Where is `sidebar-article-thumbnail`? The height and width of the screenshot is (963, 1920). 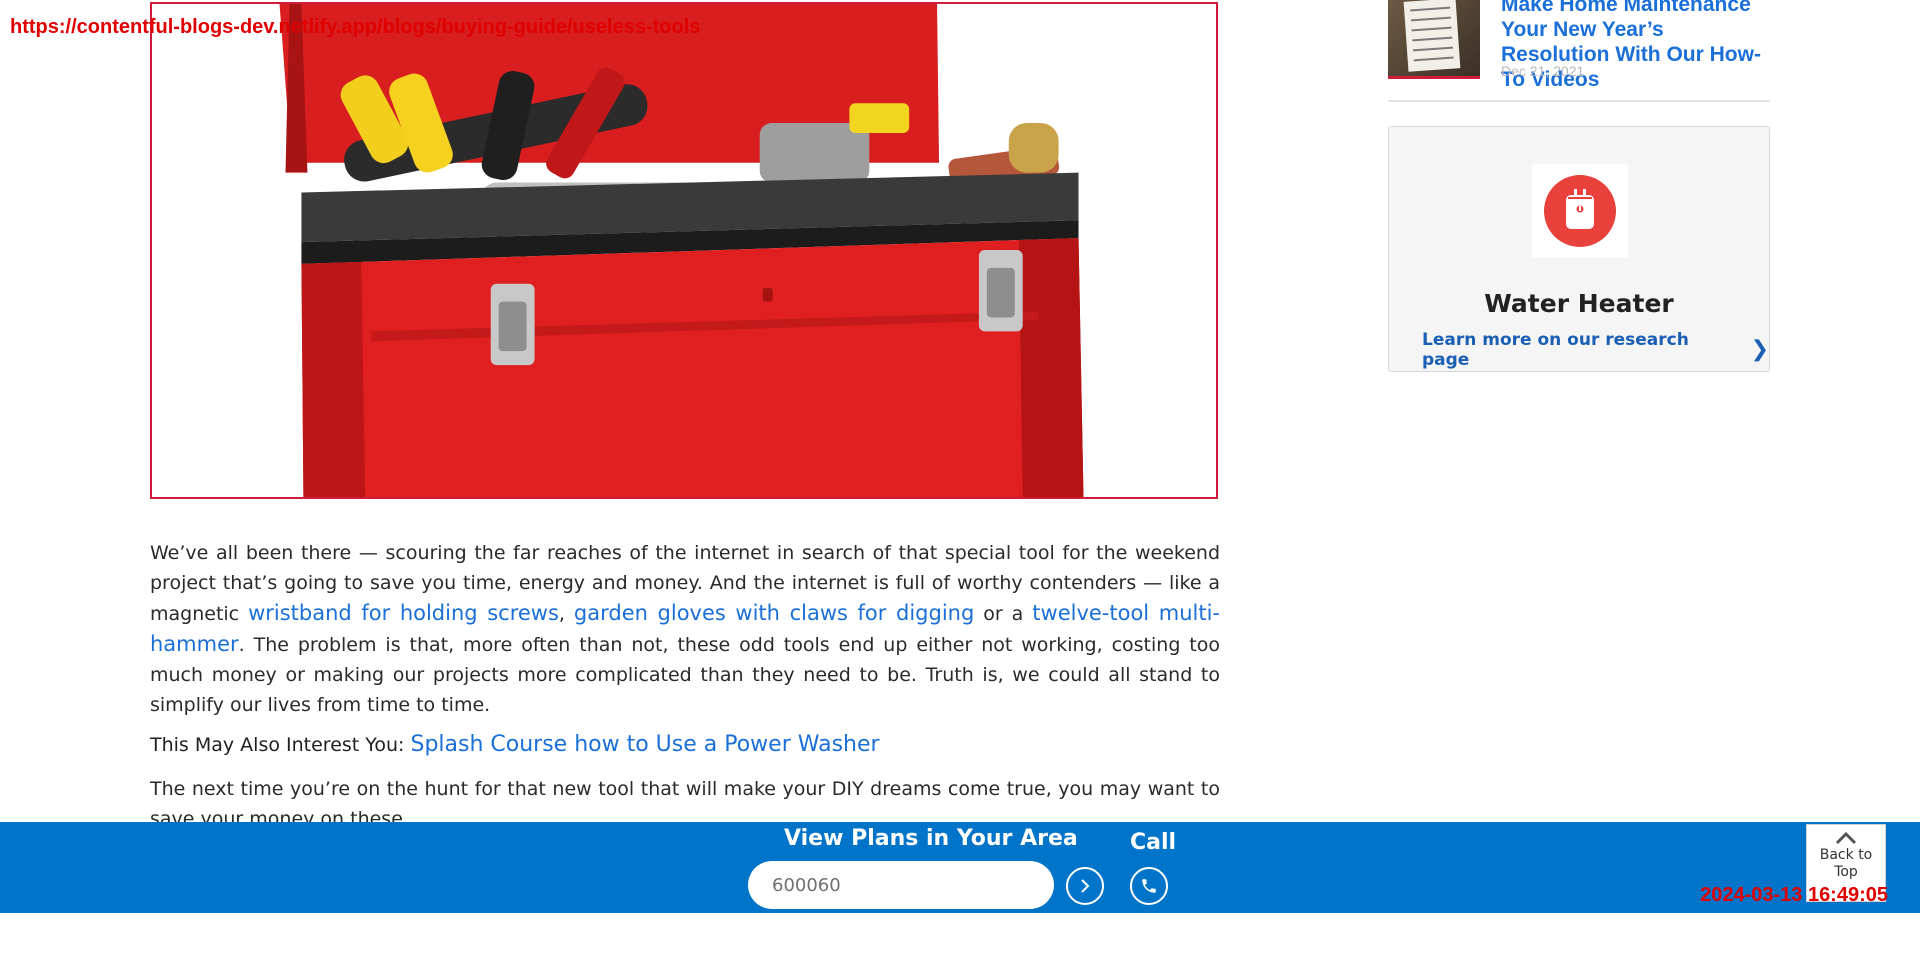
sidebar-article-thumbnail is located at coordinates (1434, 39).